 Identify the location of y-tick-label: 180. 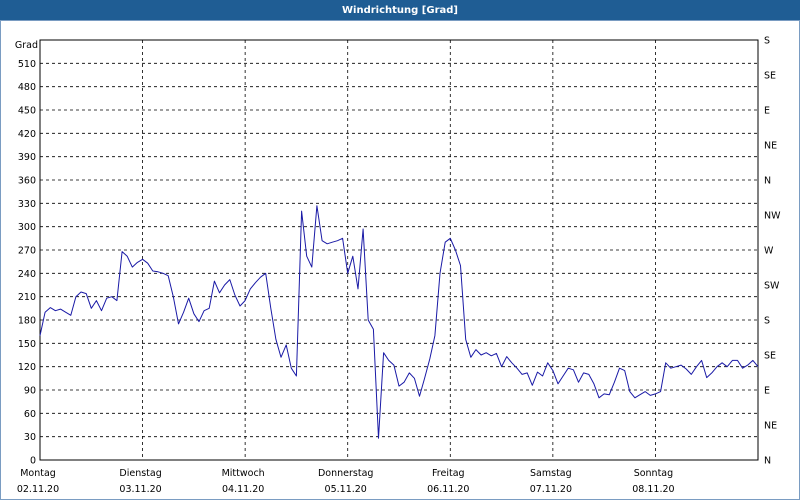
(27, 321).